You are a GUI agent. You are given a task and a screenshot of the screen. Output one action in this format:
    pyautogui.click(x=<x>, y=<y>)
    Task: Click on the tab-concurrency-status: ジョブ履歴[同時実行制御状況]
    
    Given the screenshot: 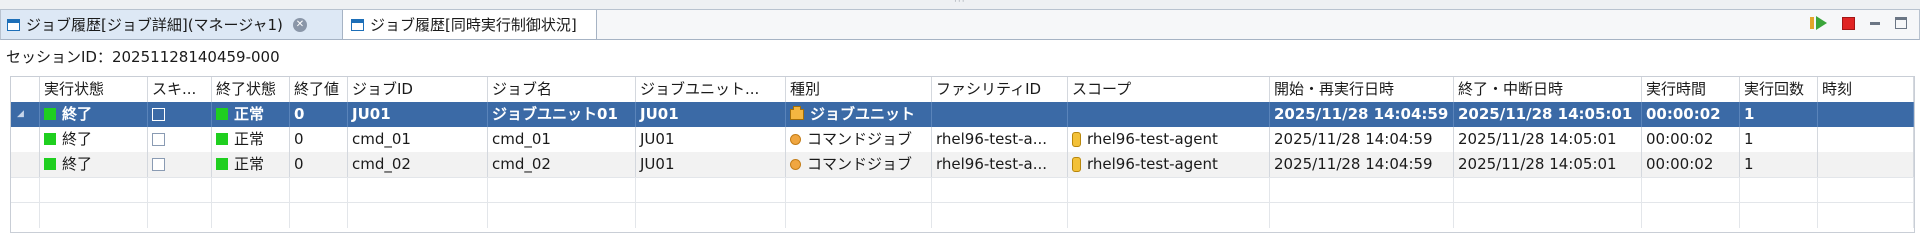 What is the action you would take?
    pyautogui.click(x=470, y=24)
    